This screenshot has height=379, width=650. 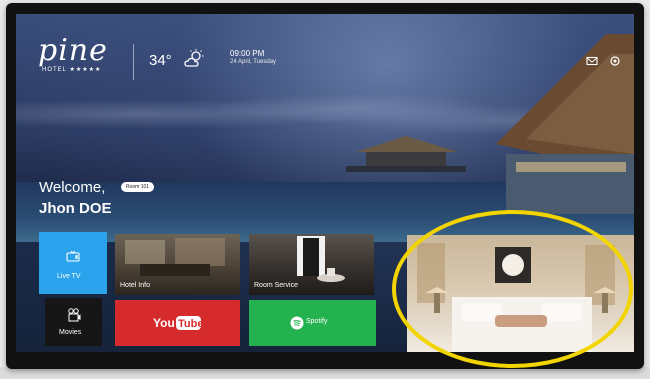 I want to click on clock-date: 24 April, Tuesday, so click(x=253, y=62).